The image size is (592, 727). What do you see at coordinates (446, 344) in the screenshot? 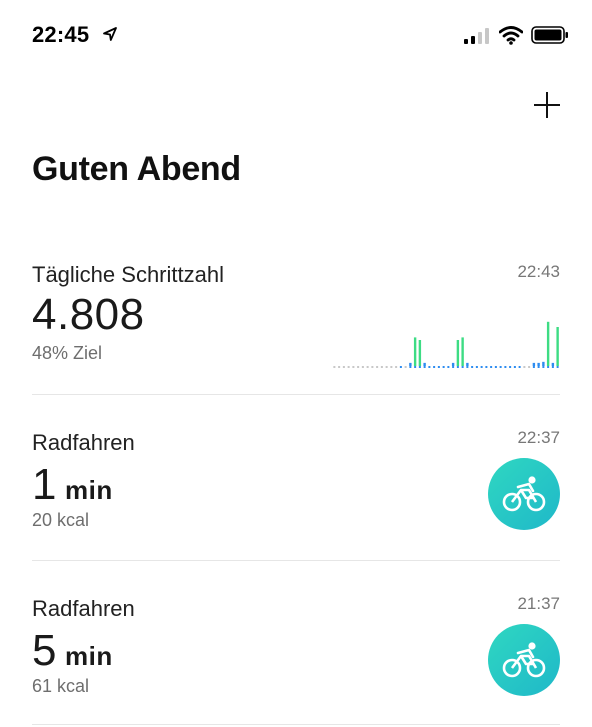
I see `steps-sparkline-chart` at bounding box center [446, 344].